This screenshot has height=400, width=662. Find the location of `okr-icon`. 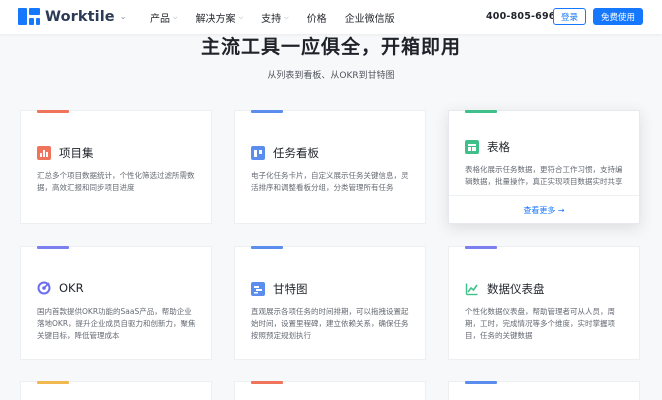

okr-icon is located at coordinates (44, 288).